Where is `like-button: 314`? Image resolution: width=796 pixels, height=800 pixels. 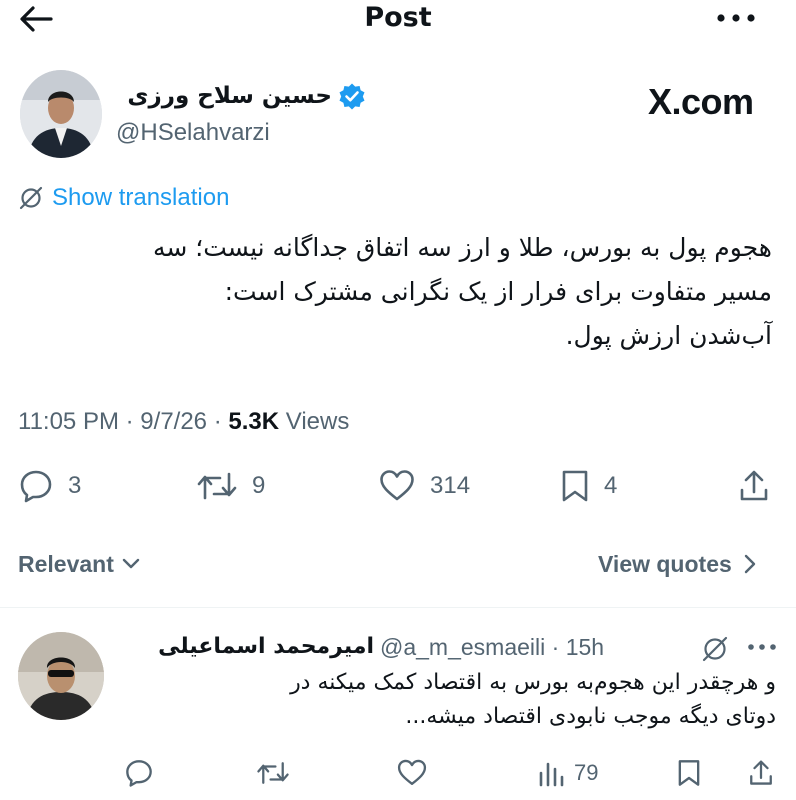
like-button: 314 is located at coordinates (424, 486).